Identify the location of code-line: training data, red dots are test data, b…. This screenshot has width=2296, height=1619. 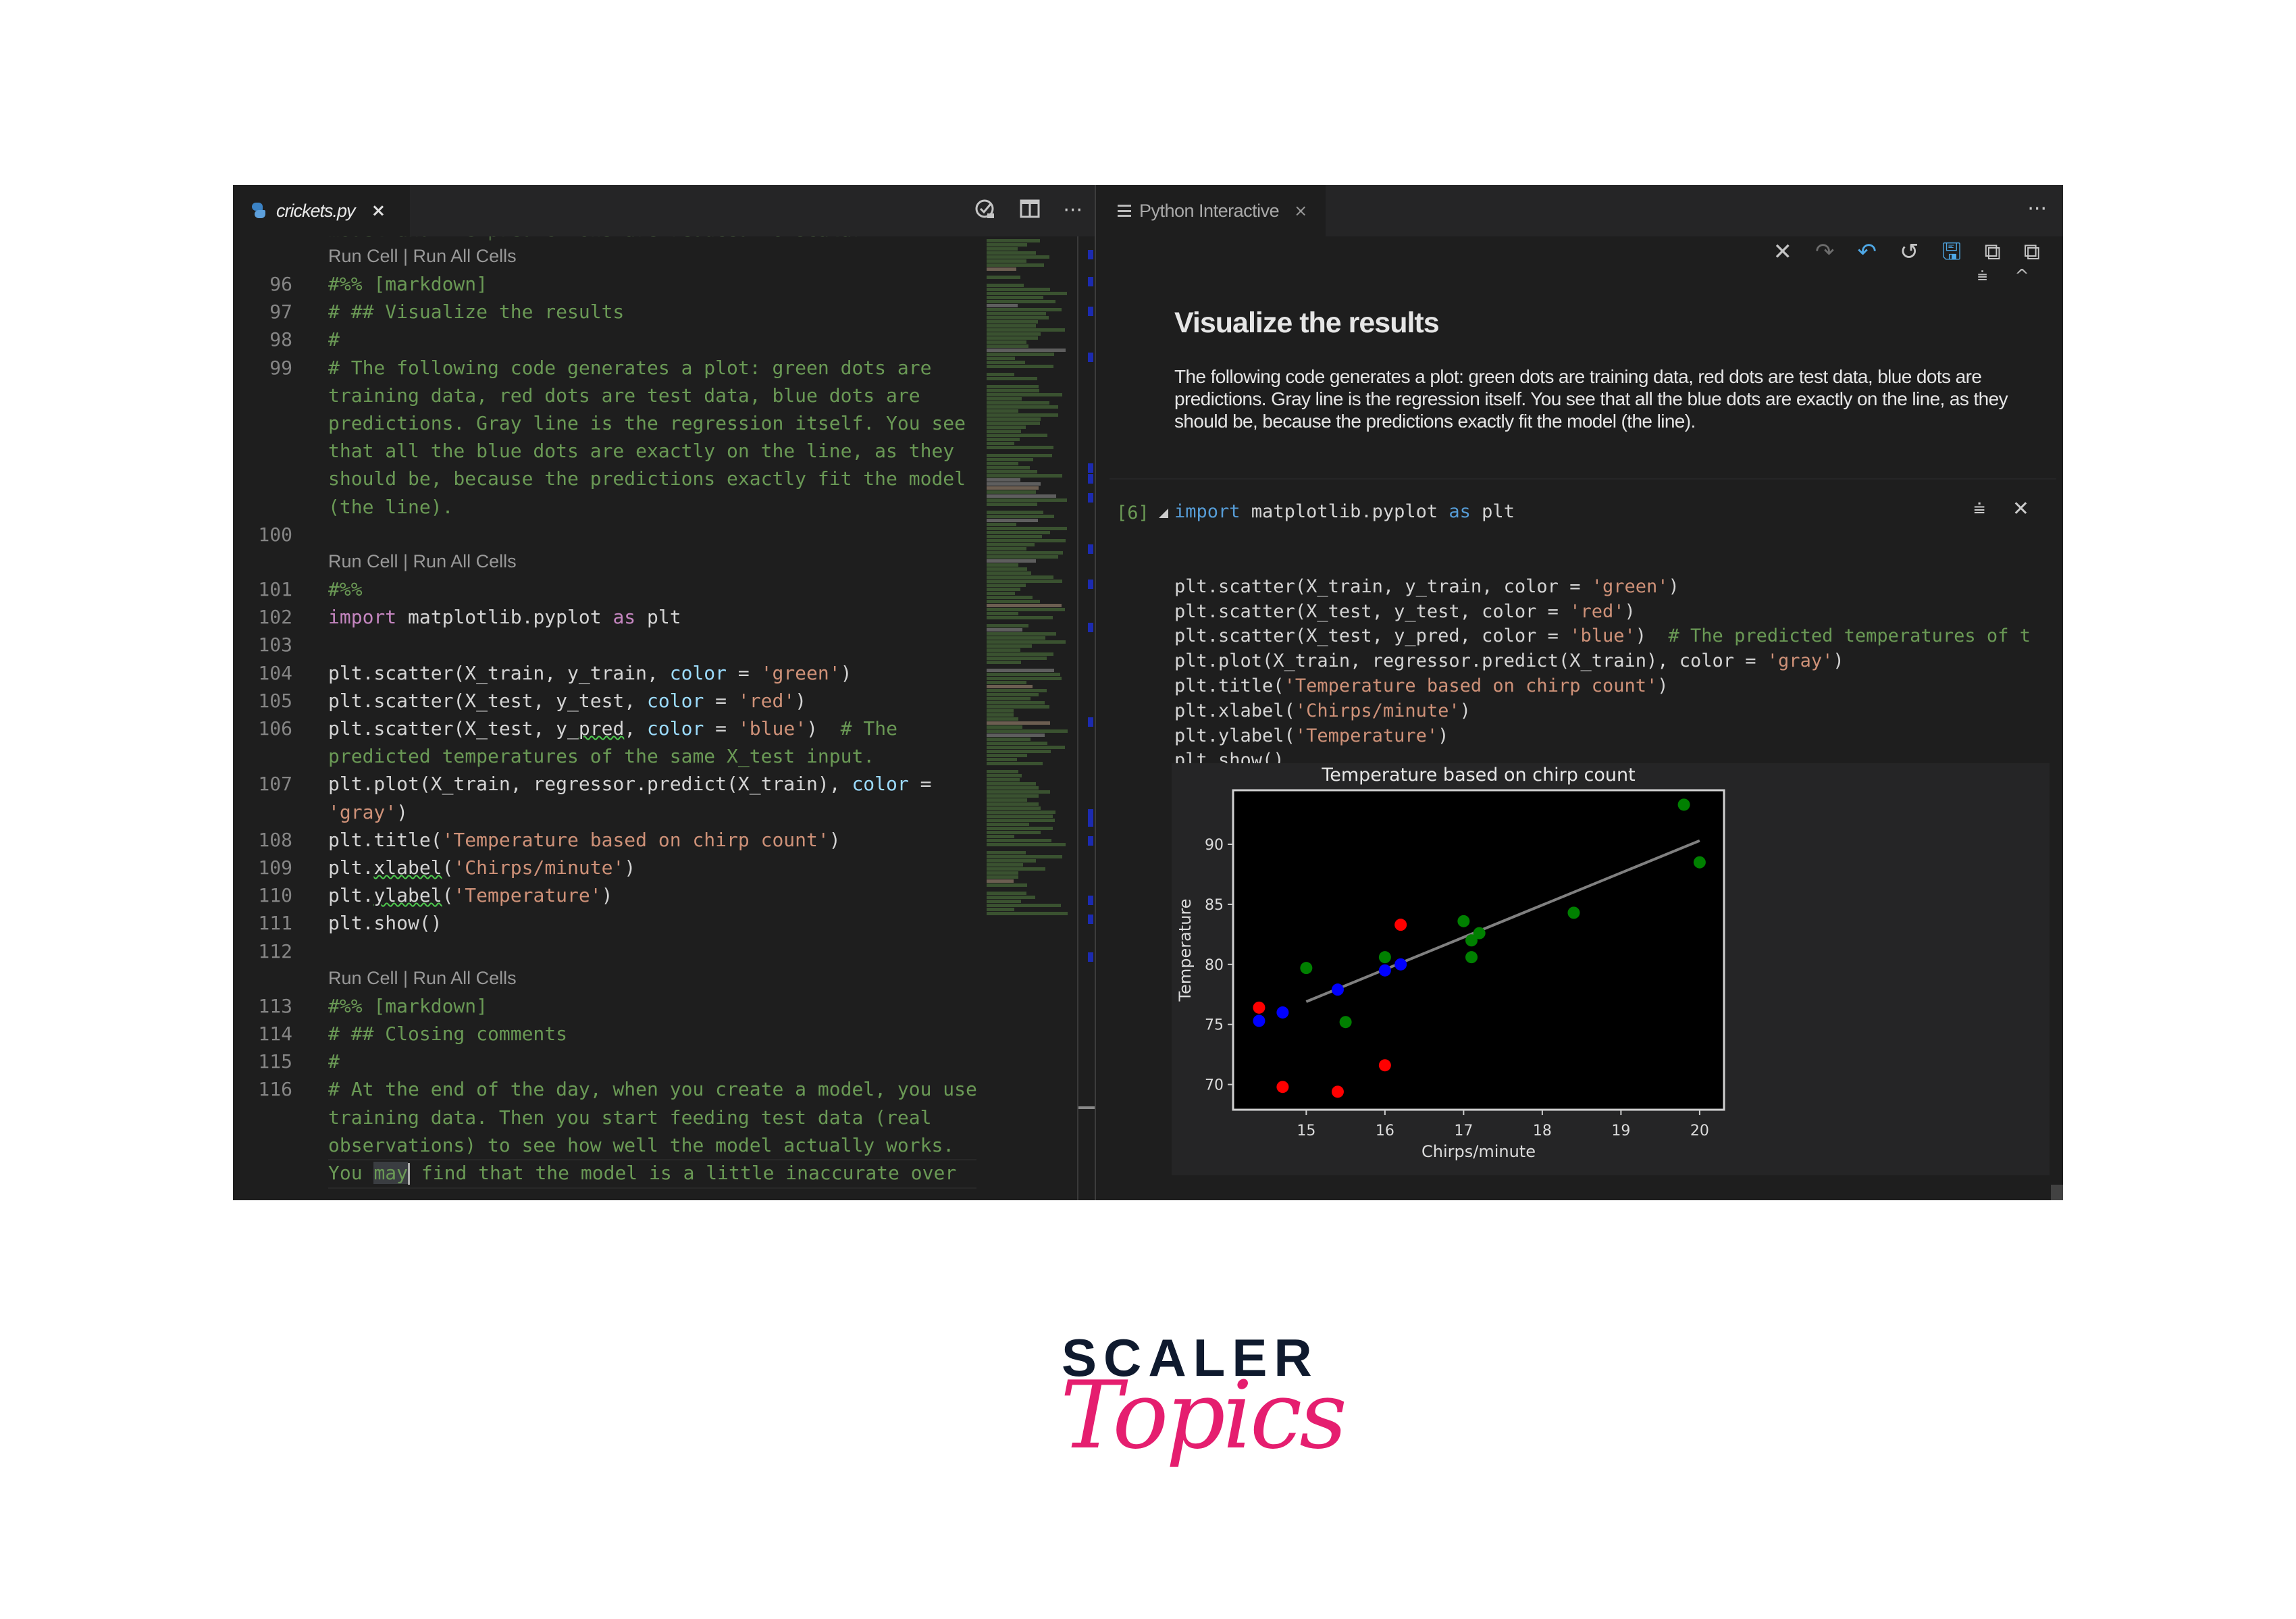
(624, 395).